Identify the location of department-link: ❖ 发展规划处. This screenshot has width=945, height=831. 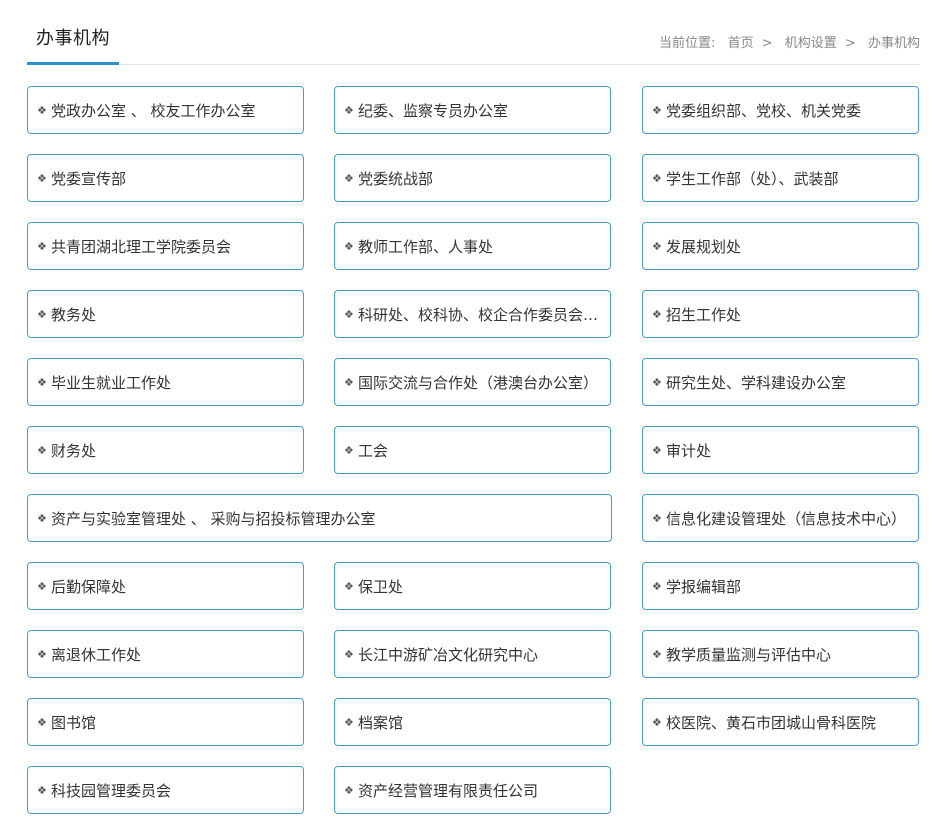
(780, 246).